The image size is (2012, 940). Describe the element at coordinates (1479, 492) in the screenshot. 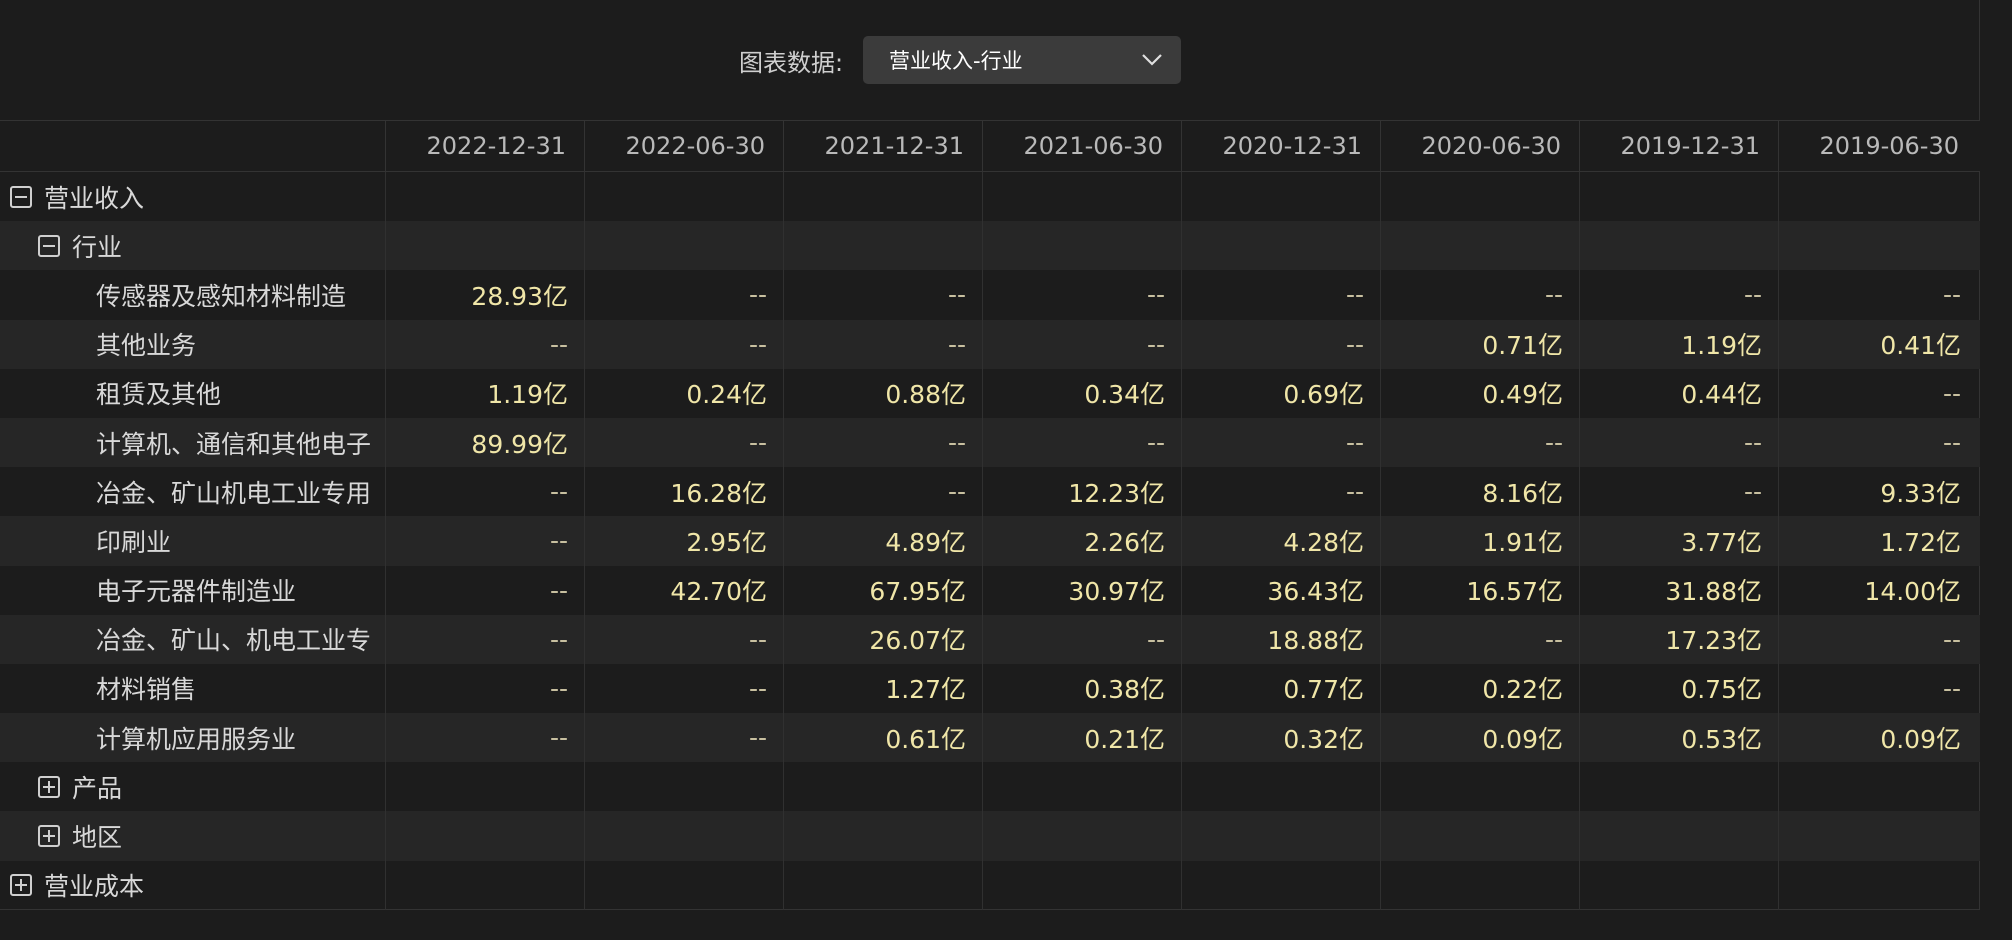

I see `table-cell: 8.16亿` at that location.